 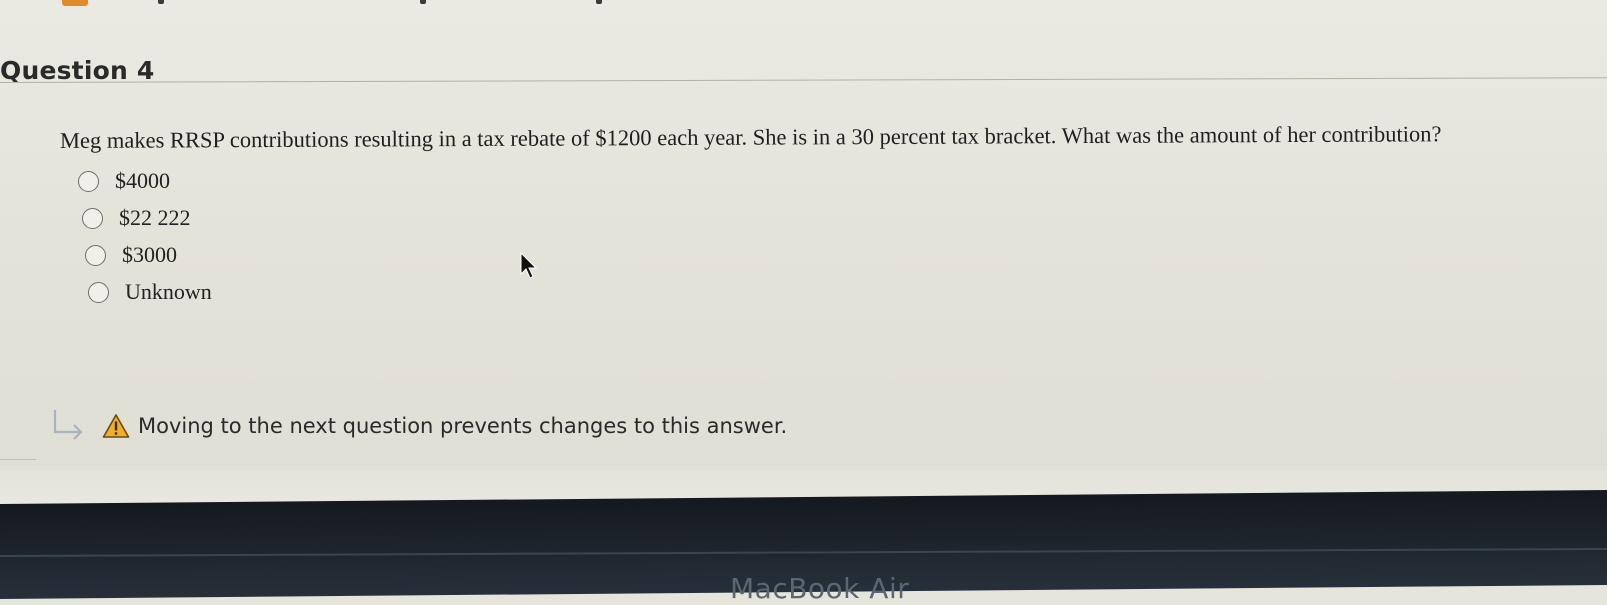 I want to click on device-label: MacBook Air, so click(x=820, y=588).